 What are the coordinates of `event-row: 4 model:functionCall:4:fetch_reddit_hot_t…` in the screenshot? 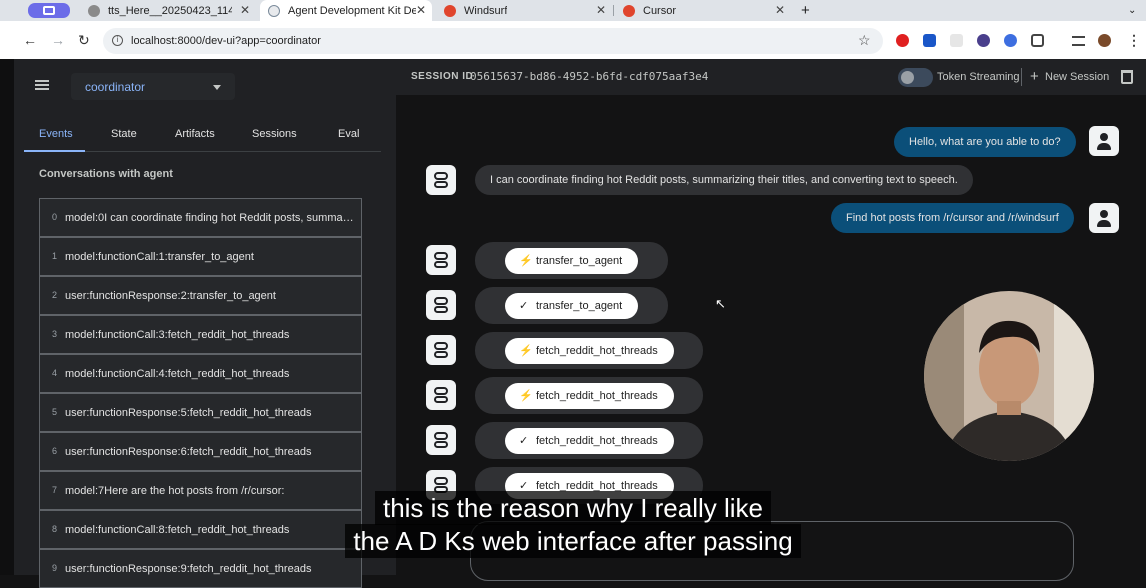 It's located at (200, 373).